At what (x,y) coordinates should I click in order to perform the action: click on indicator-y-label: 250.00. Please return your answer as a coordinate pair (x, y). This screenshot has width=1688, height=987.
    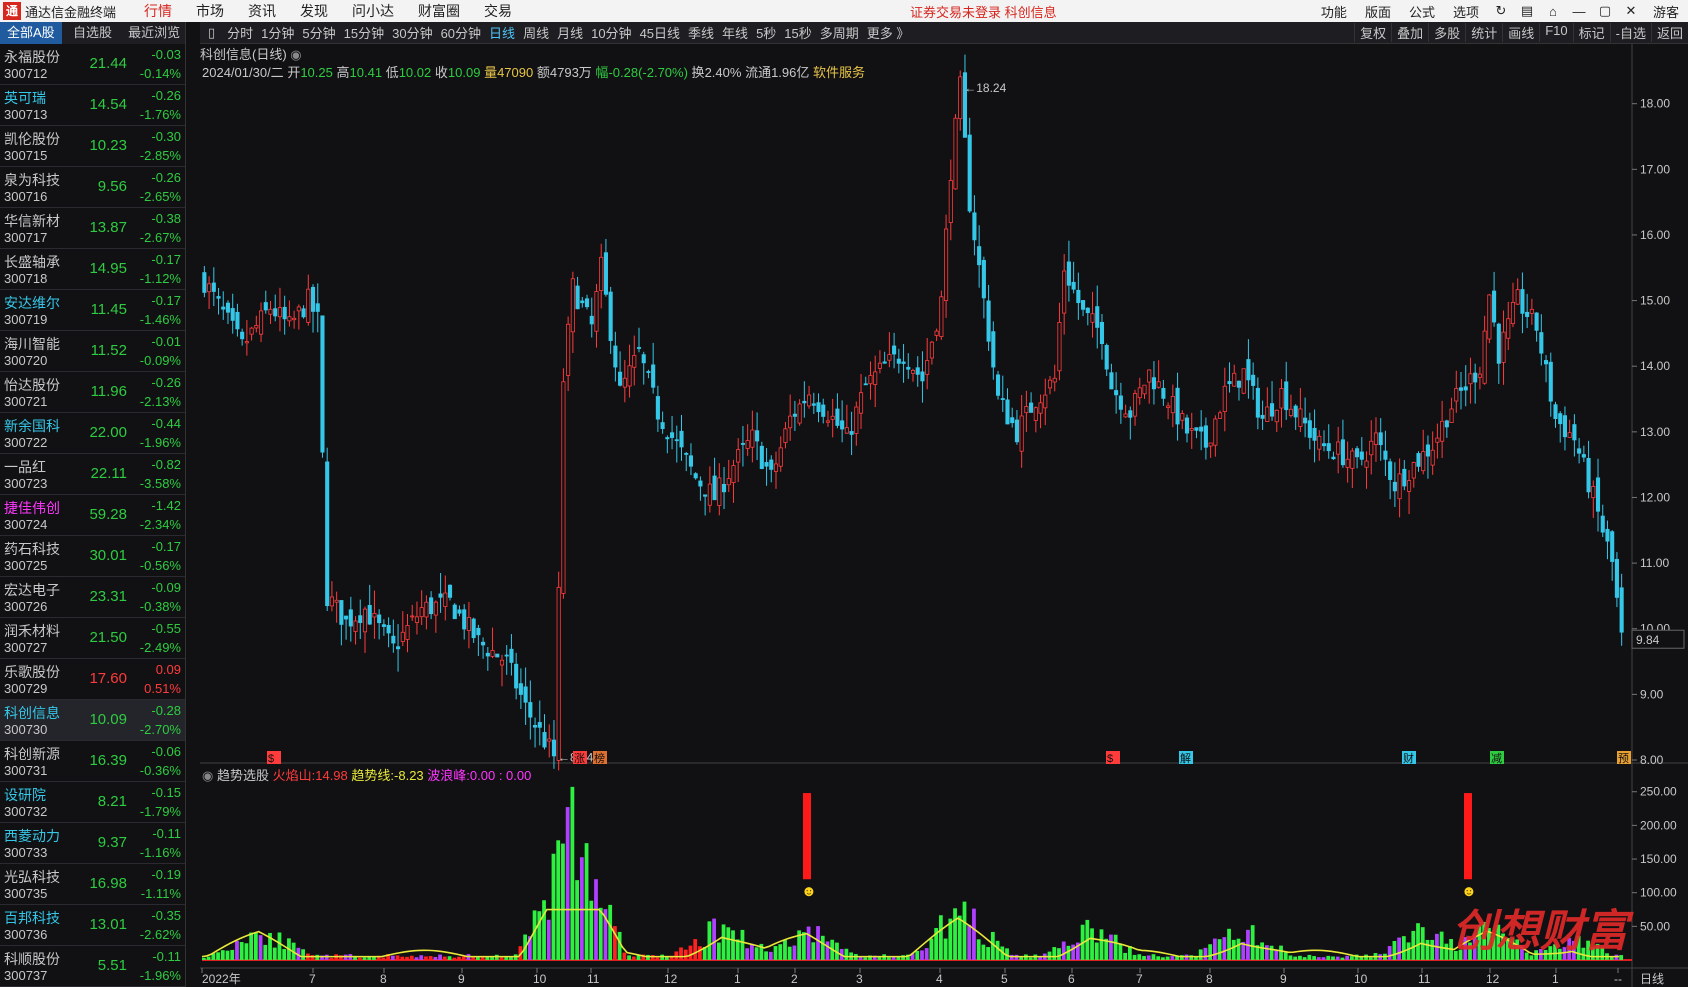
    Looking at the image, I should click on (1658, 792).